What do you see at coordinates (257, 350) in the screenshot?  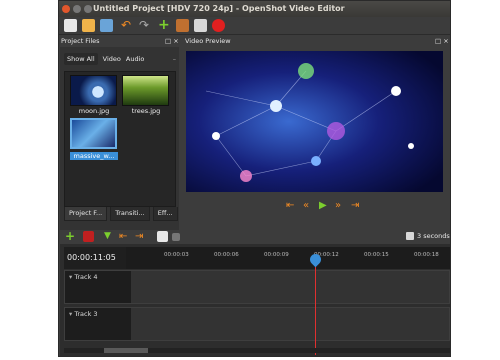 I see `timeline-scrollbar` at bounding box center [257, 350].